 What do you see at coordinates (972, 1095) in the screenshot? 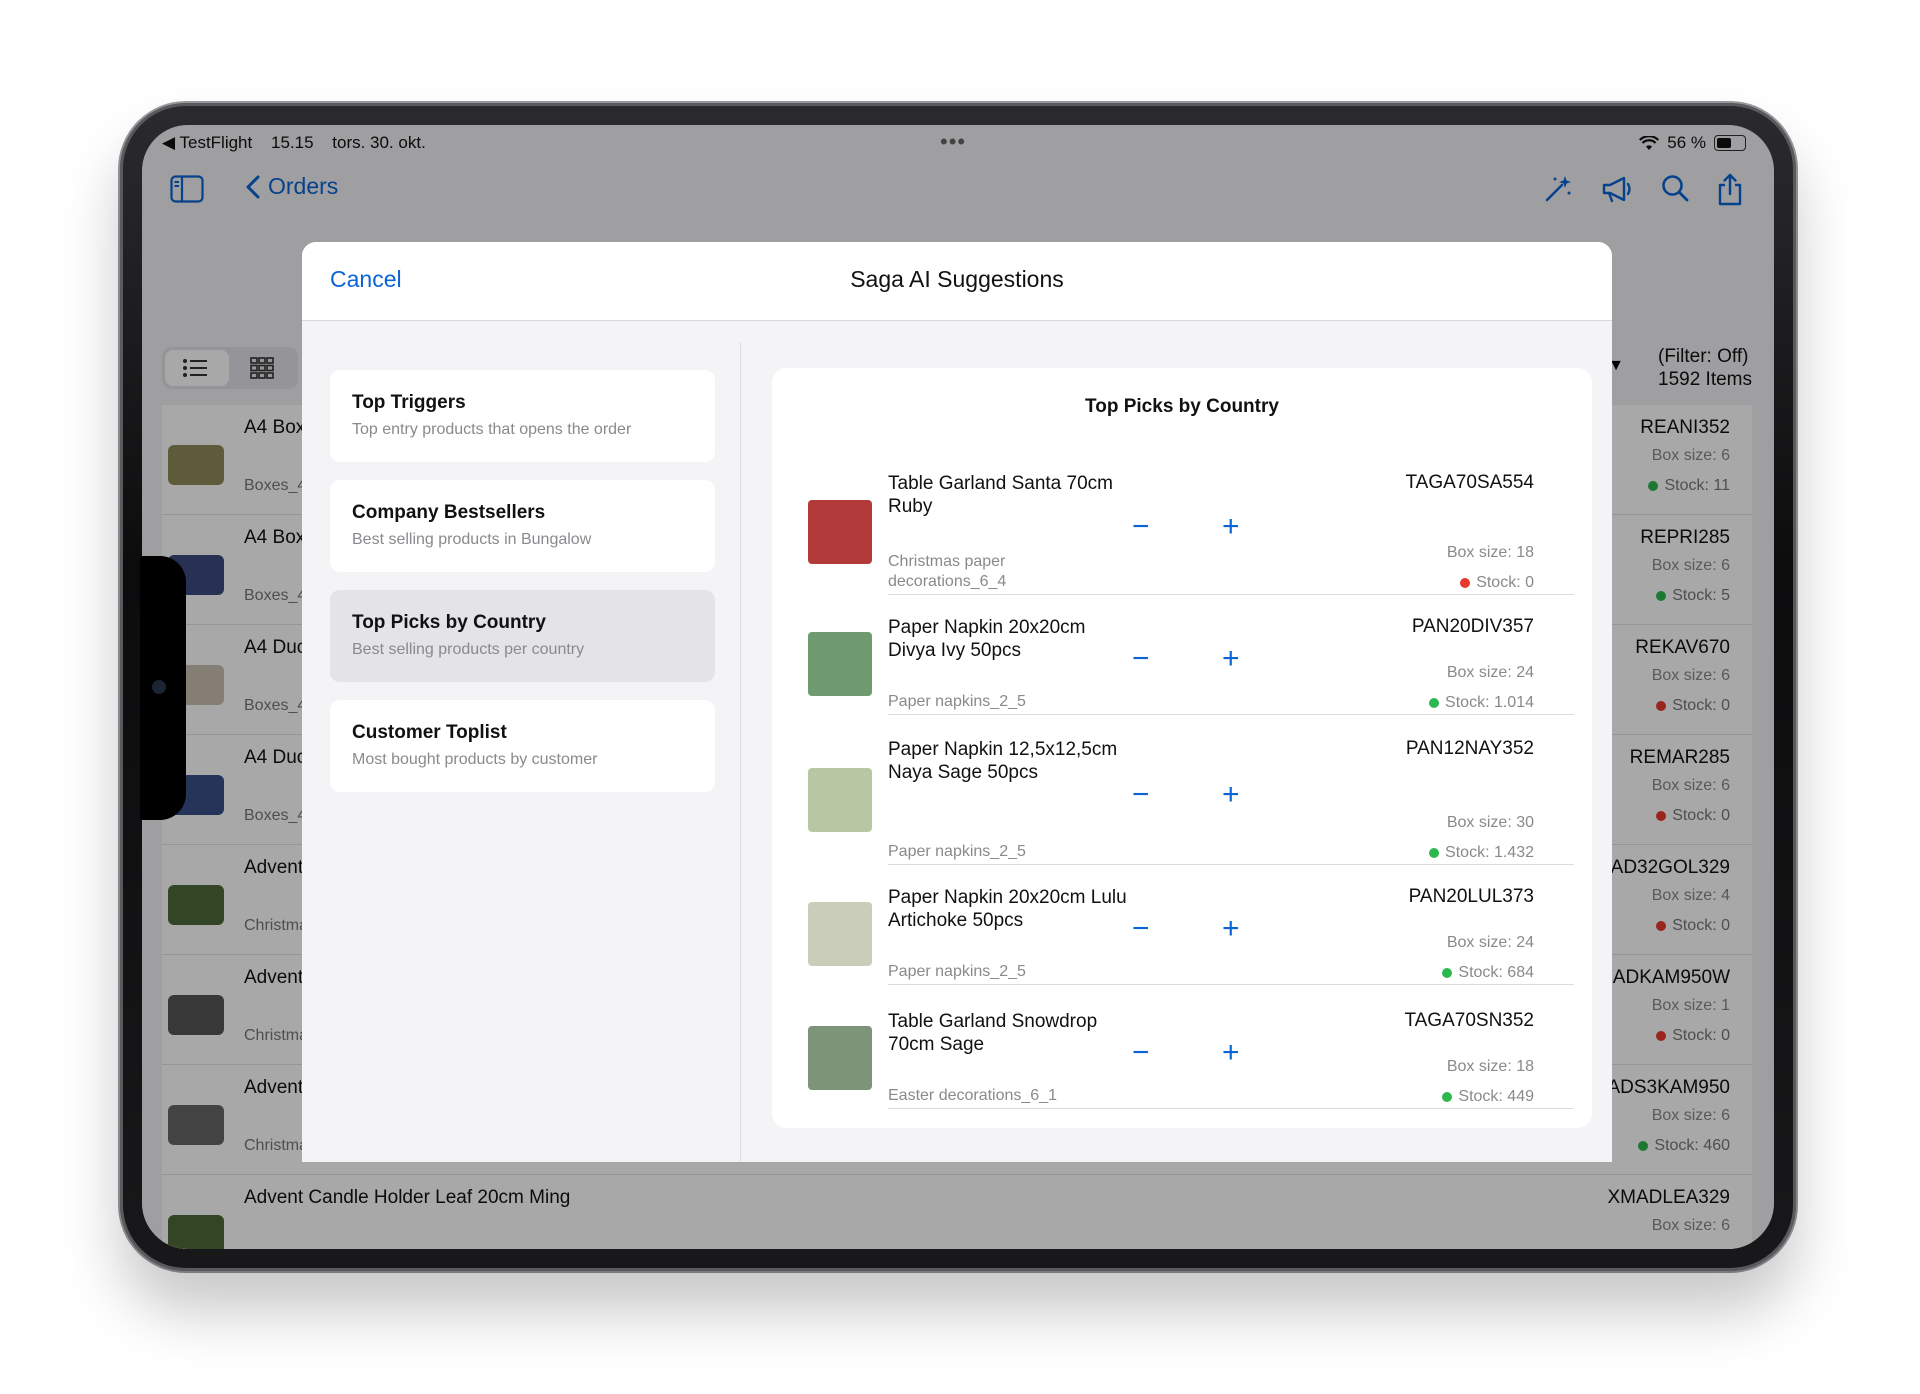
I see `product-category: Easter decorations_6_1` at bounding box center [972, 1095].